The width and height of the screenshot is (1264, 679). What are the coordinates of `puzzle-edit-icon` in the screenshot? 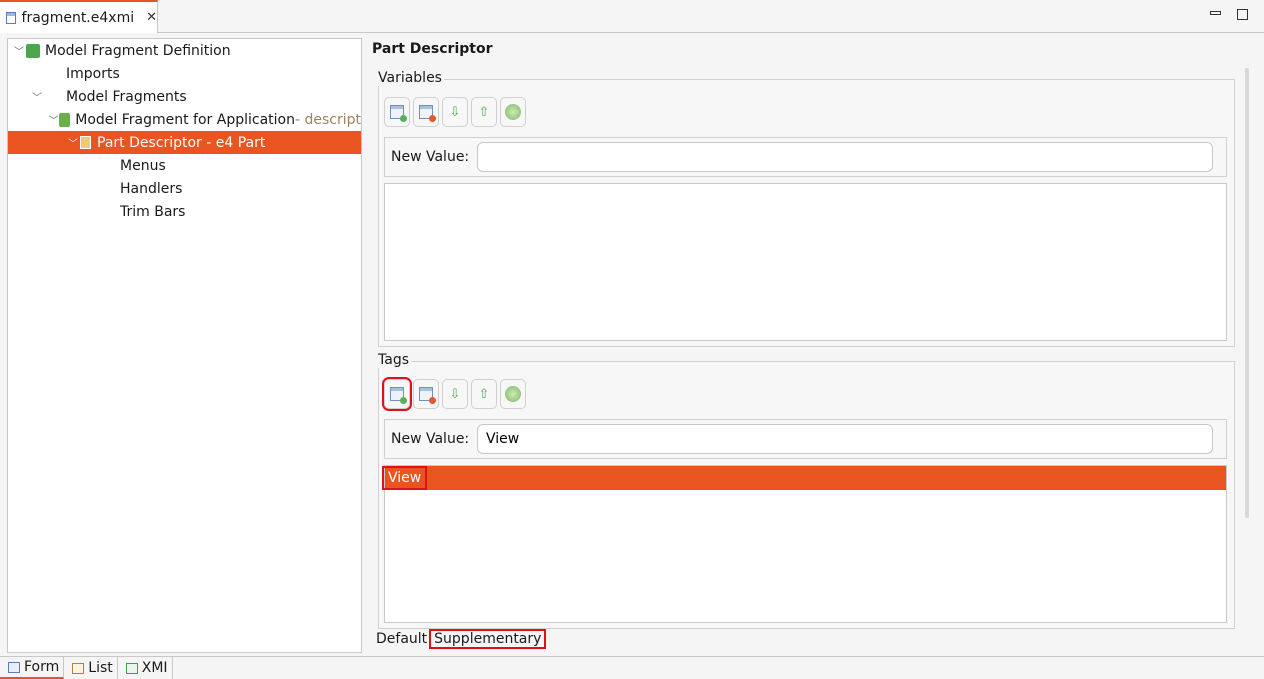 It's located at (65, 119).